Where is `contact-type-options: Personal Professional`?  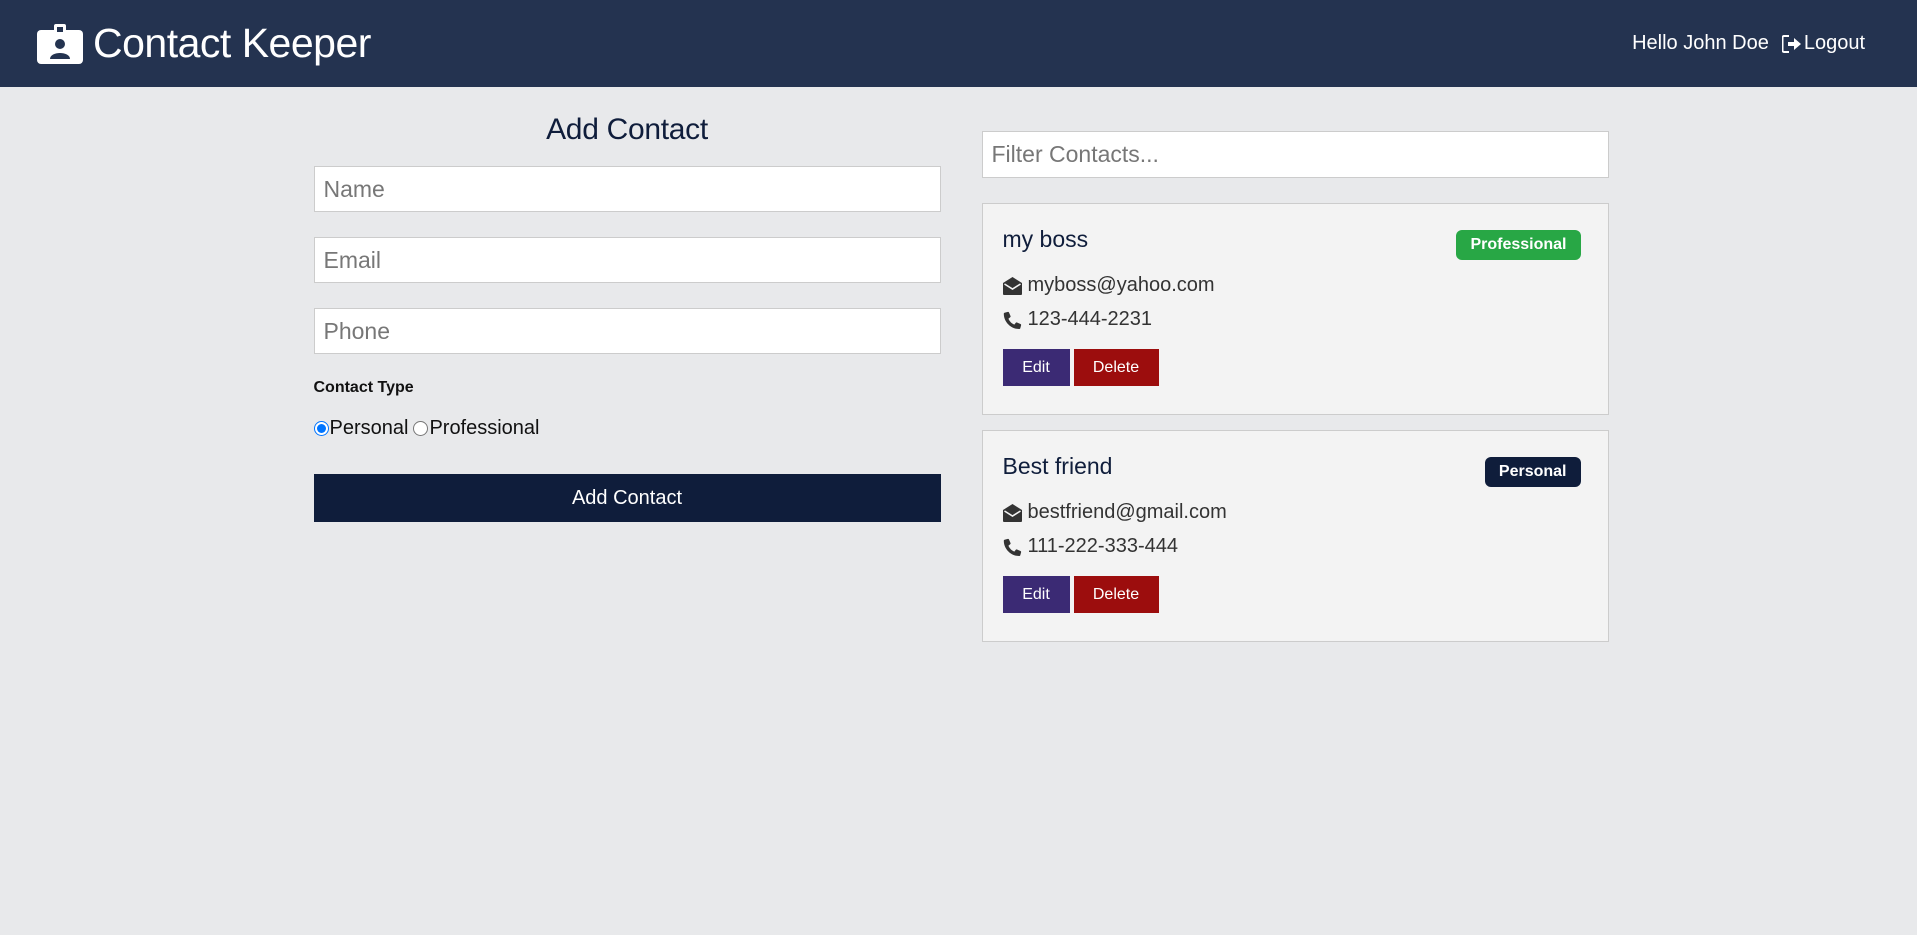 contact-type-options: Personal Professional is located at coordinates (627, 428).